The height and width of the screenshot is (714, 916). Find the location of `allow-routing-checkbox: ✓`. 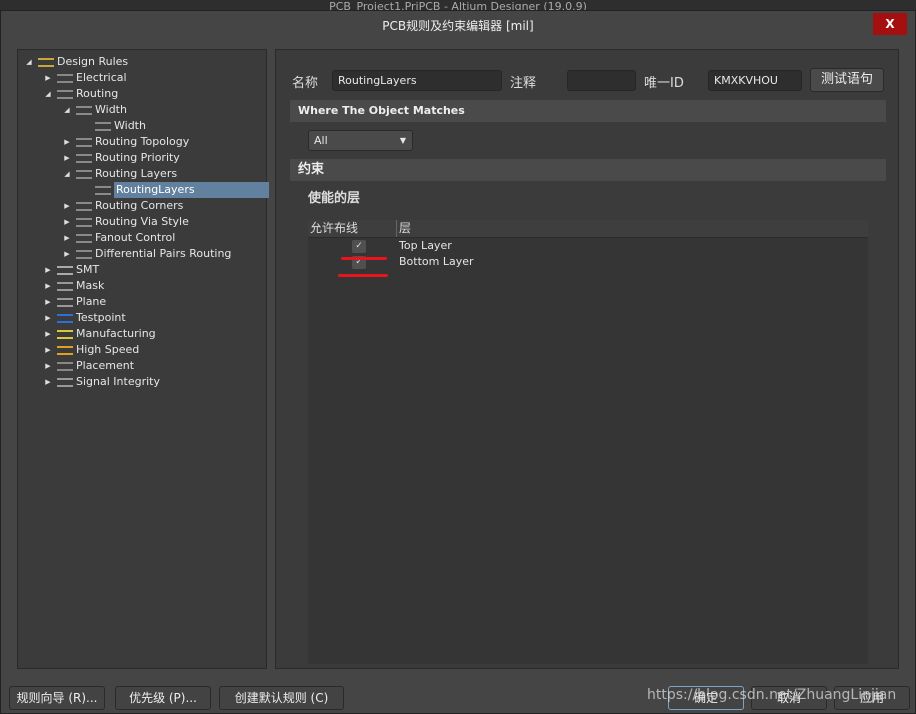

allow-routing-checkbox: ✓ is located at coordinates (359, 246).